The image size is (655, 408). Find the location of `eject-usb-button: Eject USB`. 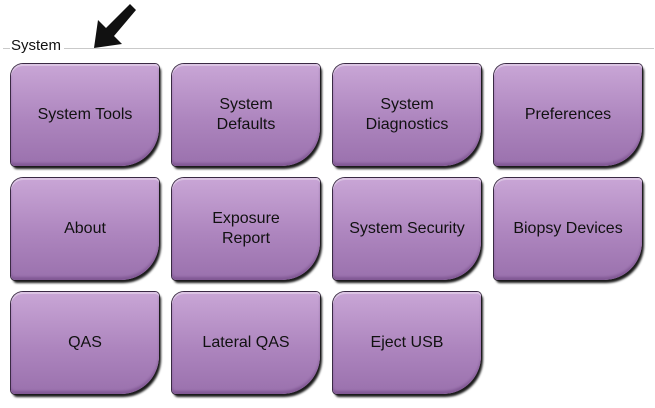

eject-usb-button: Eject USB is located at coordinates (407, 343).